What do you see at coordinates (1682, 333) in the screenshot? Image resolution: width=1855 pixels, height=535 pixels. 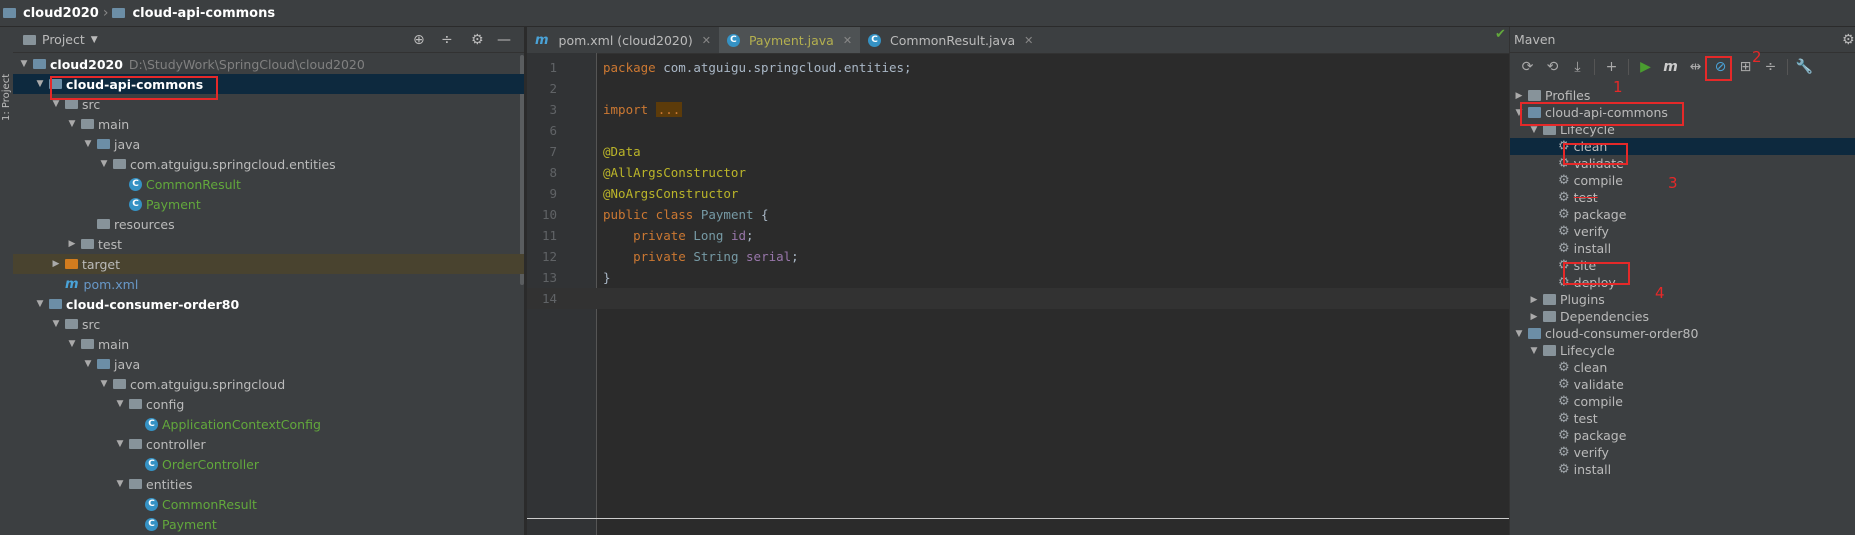 I see `maven-tree-item: ▼ cloud-consumer-order80` at bounding box center [1682, 333].